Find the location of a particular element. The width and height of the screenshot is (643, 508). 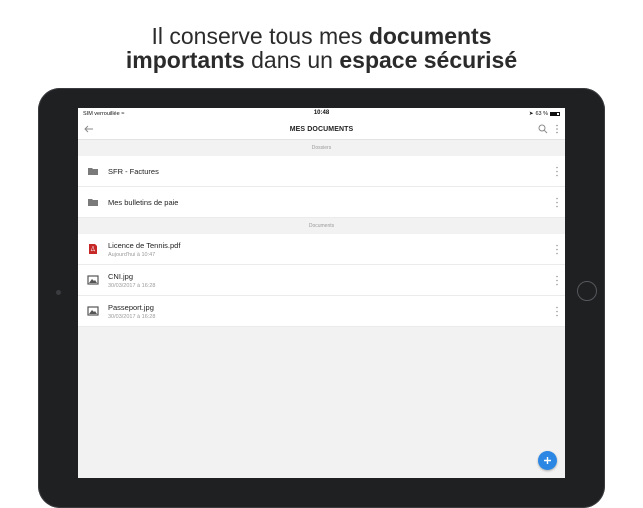

home-button is located at coordinates (587, 291).